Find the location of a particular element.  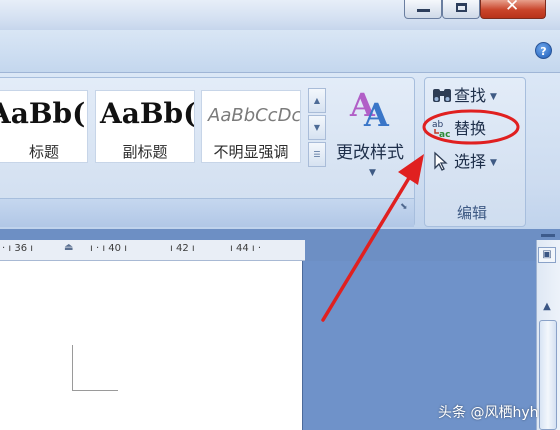

highlight-ellipse is located at coordinates (471, 127).